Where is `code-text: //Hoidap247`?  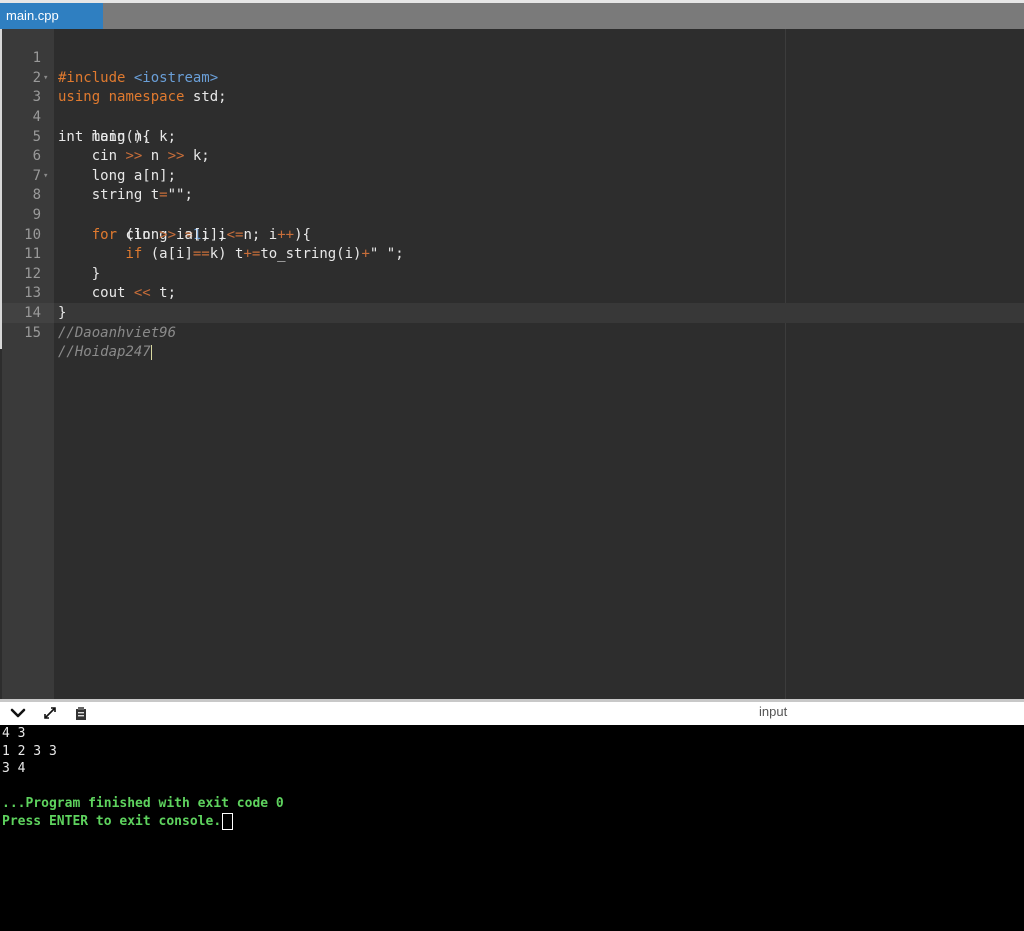
code-text: //Hoidap247 is located at coordinates (105, 353).